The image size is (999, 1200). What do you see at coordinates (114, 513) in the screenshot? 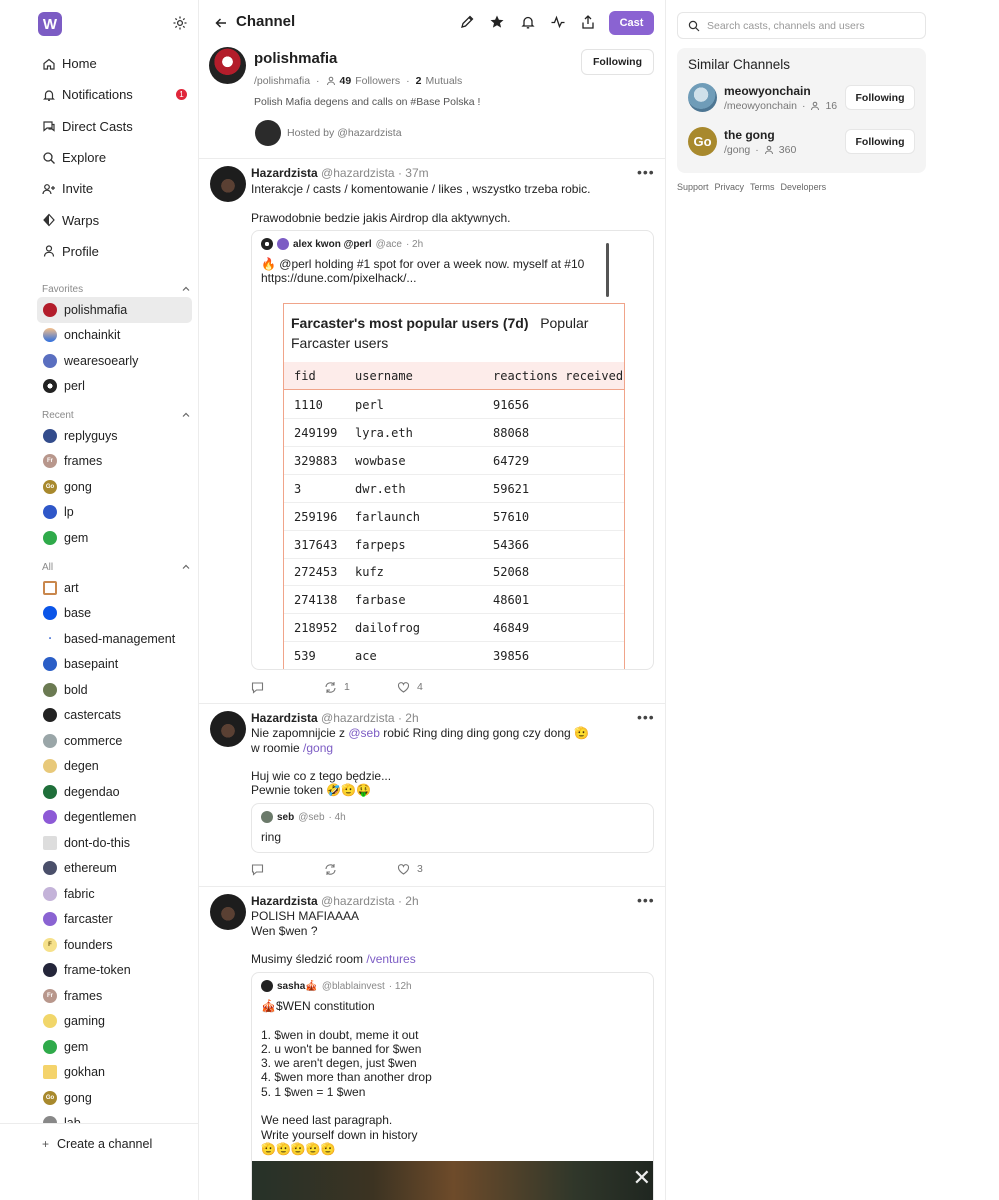
I see `channel-item: lp` at bounding box center [114, 513].